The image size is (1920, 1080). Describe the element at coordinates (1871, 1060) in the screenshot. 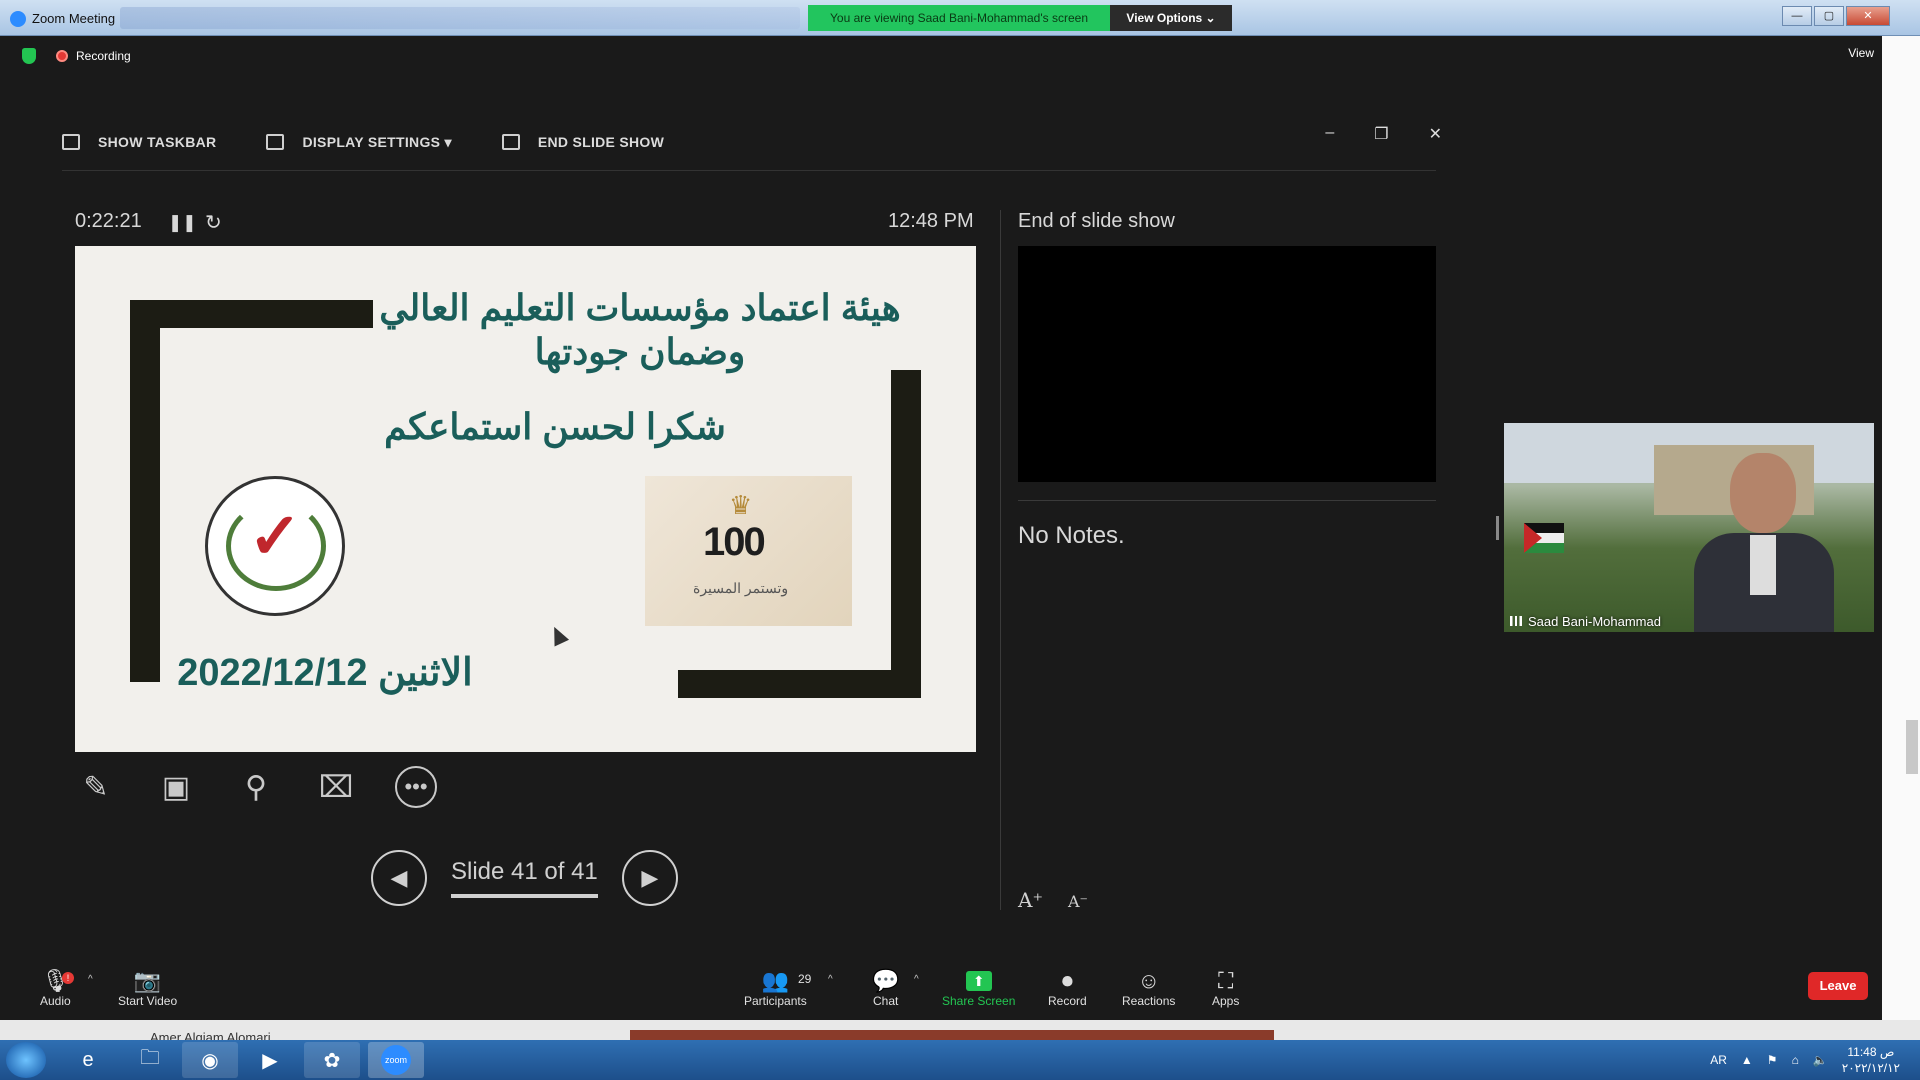

I see `system-clock: 11:48 ص ٢٠٢٢/١٢/١٢` at that location.